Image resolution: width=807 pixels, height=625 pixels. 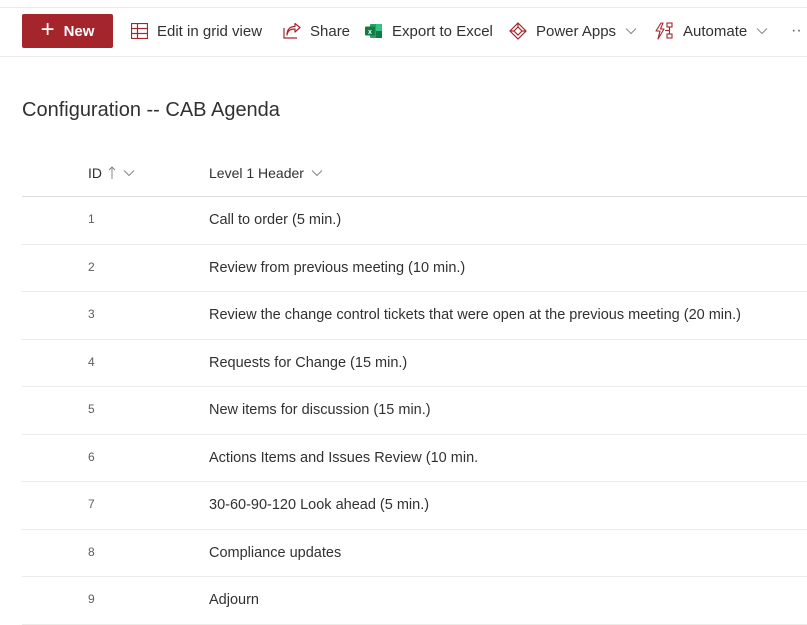 I want to click on cell-id: 4, so click(x=91, y=361).